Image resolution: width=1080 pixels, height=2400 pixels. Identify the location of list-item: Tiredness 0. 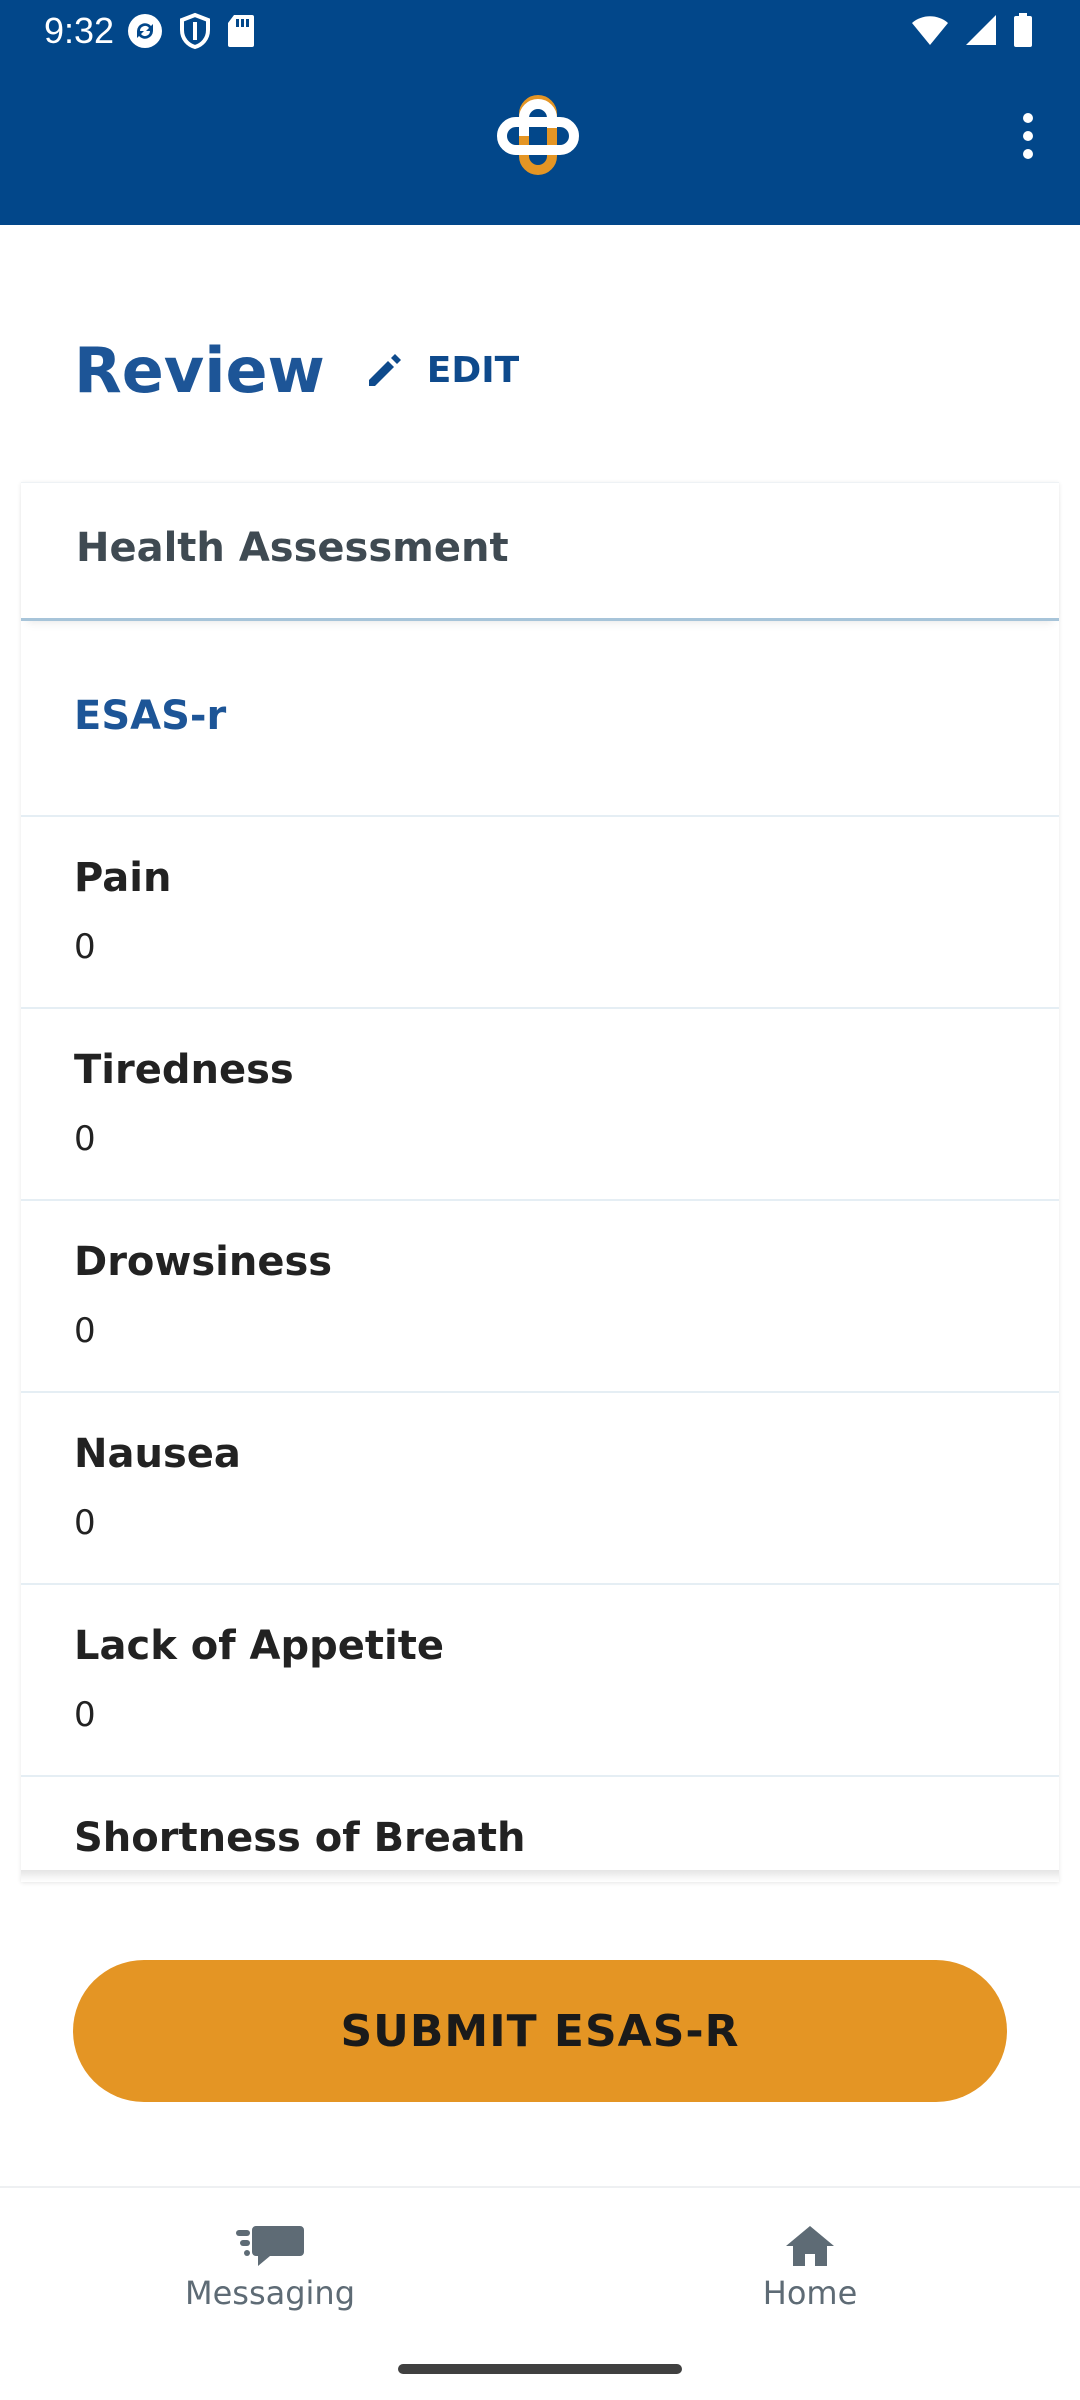
(540, 1103).